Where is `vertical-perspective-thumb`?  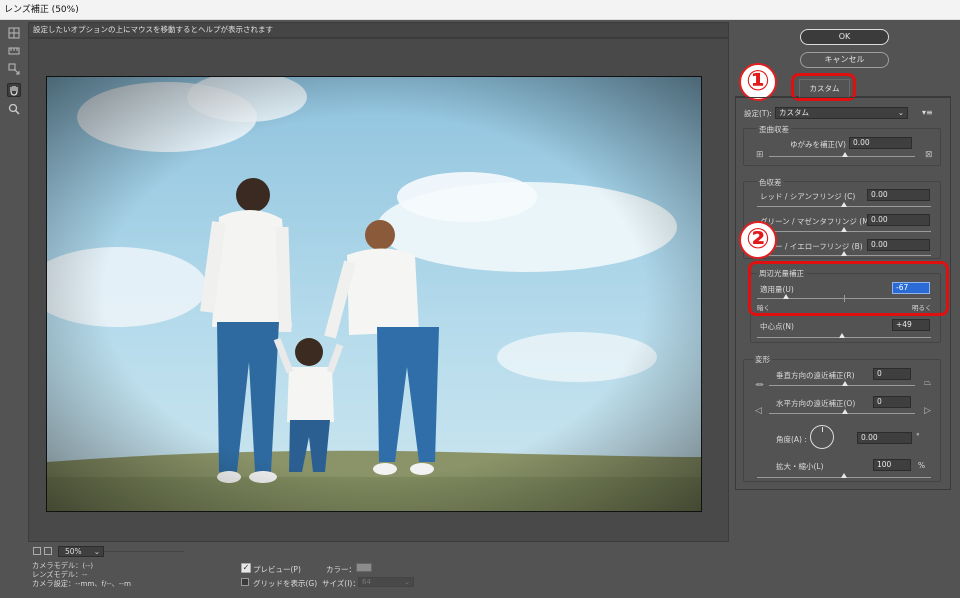
vertical-perspective-thumb is located at coordinates (845, 383).